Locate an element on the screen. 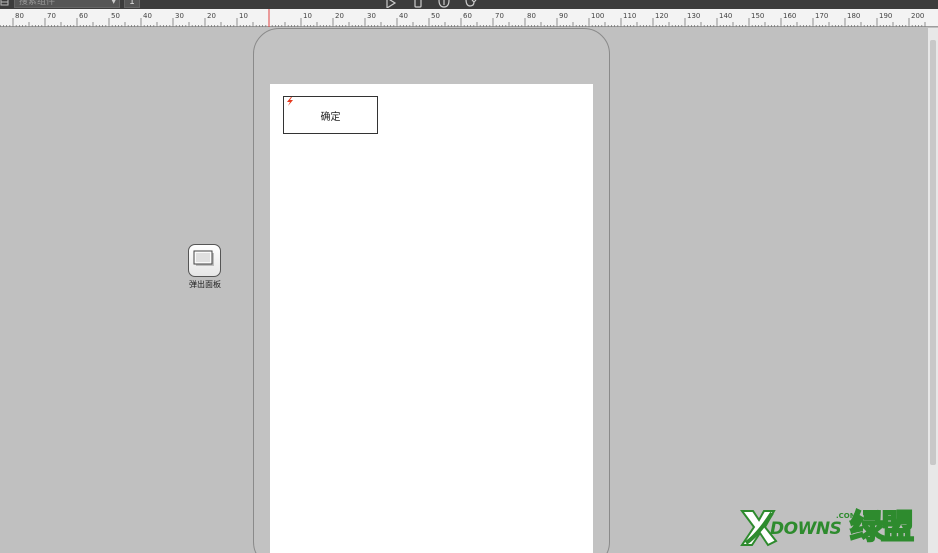  ruler-label: 100 is located at coordinates (597, 16).